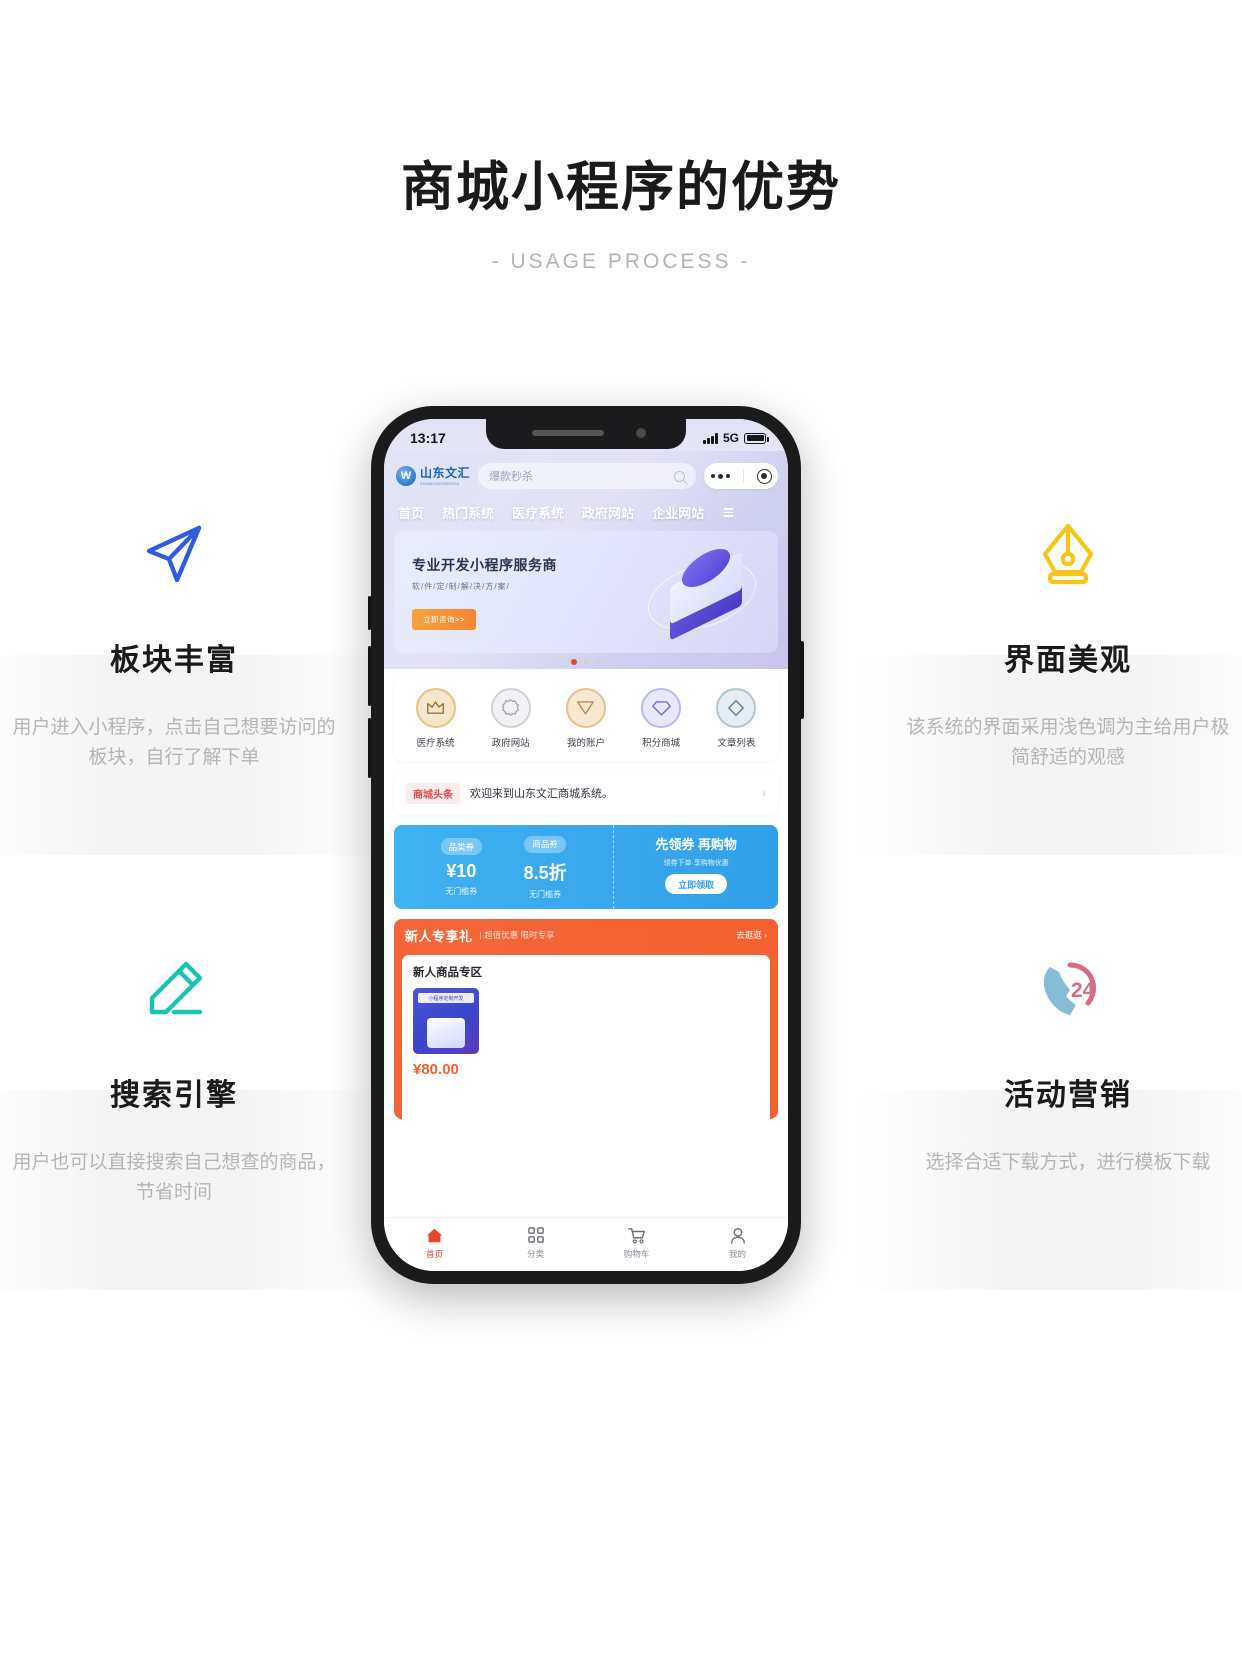 The image size is (1242, 1660). I want to click on quick-entry-article-list: 文章列表, so click(736, 718).